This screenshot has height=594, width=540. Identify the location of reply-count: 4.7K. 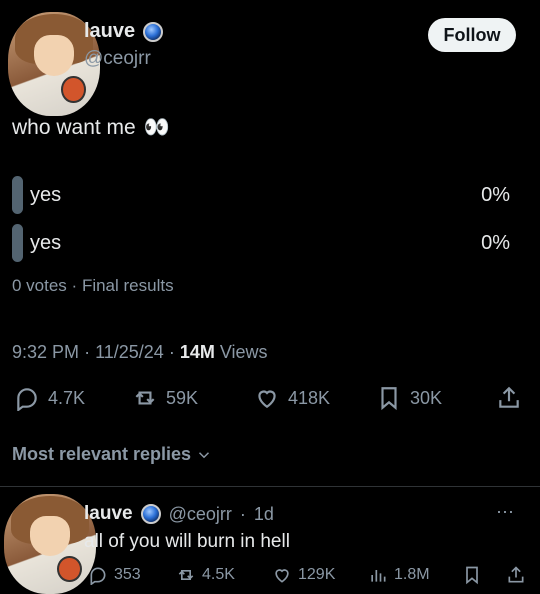
(67, 397).